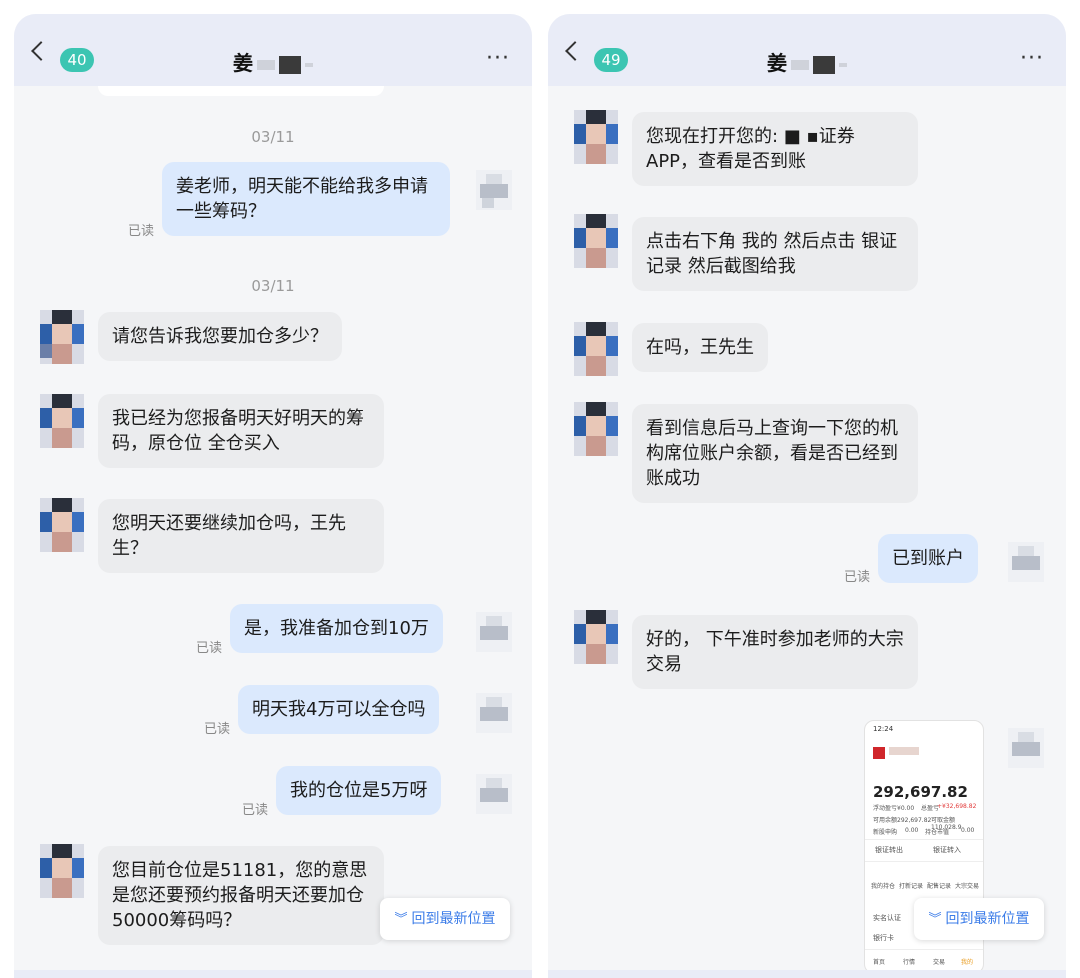  What do you see at coordinates (339, 709) in the screenshot?
I see `message-bubble-outgoing: 明天我4万可以全仓吗` at bounding box center [339, 709].